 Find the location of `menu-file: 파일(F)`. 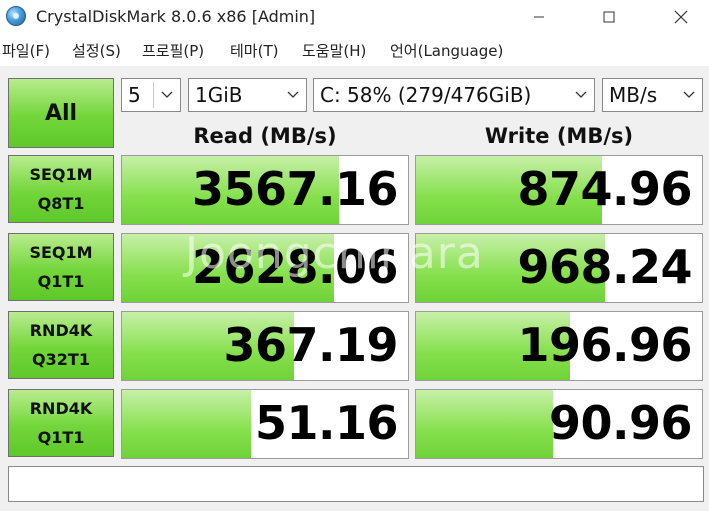

menu-file: 파일(F) is located at coordinates (26, 50).